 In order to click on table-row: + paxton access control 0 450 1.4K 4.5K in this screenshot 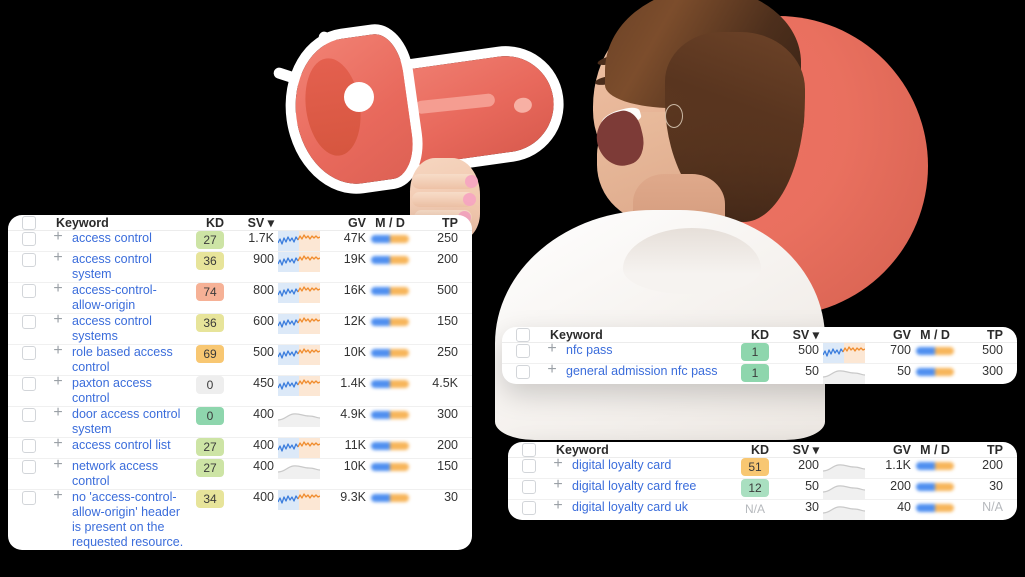, I will do `click(240, 390)`.